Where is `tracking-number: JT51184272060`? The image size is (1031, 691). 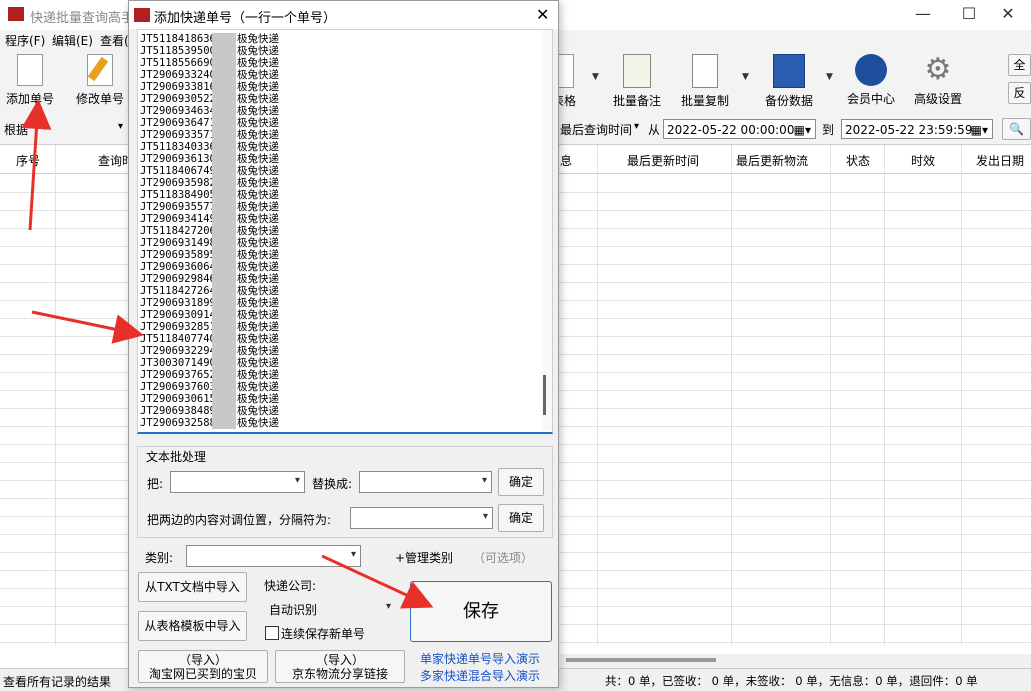
tracking-number: JT51184272060 is located at coordinates (176, 231).